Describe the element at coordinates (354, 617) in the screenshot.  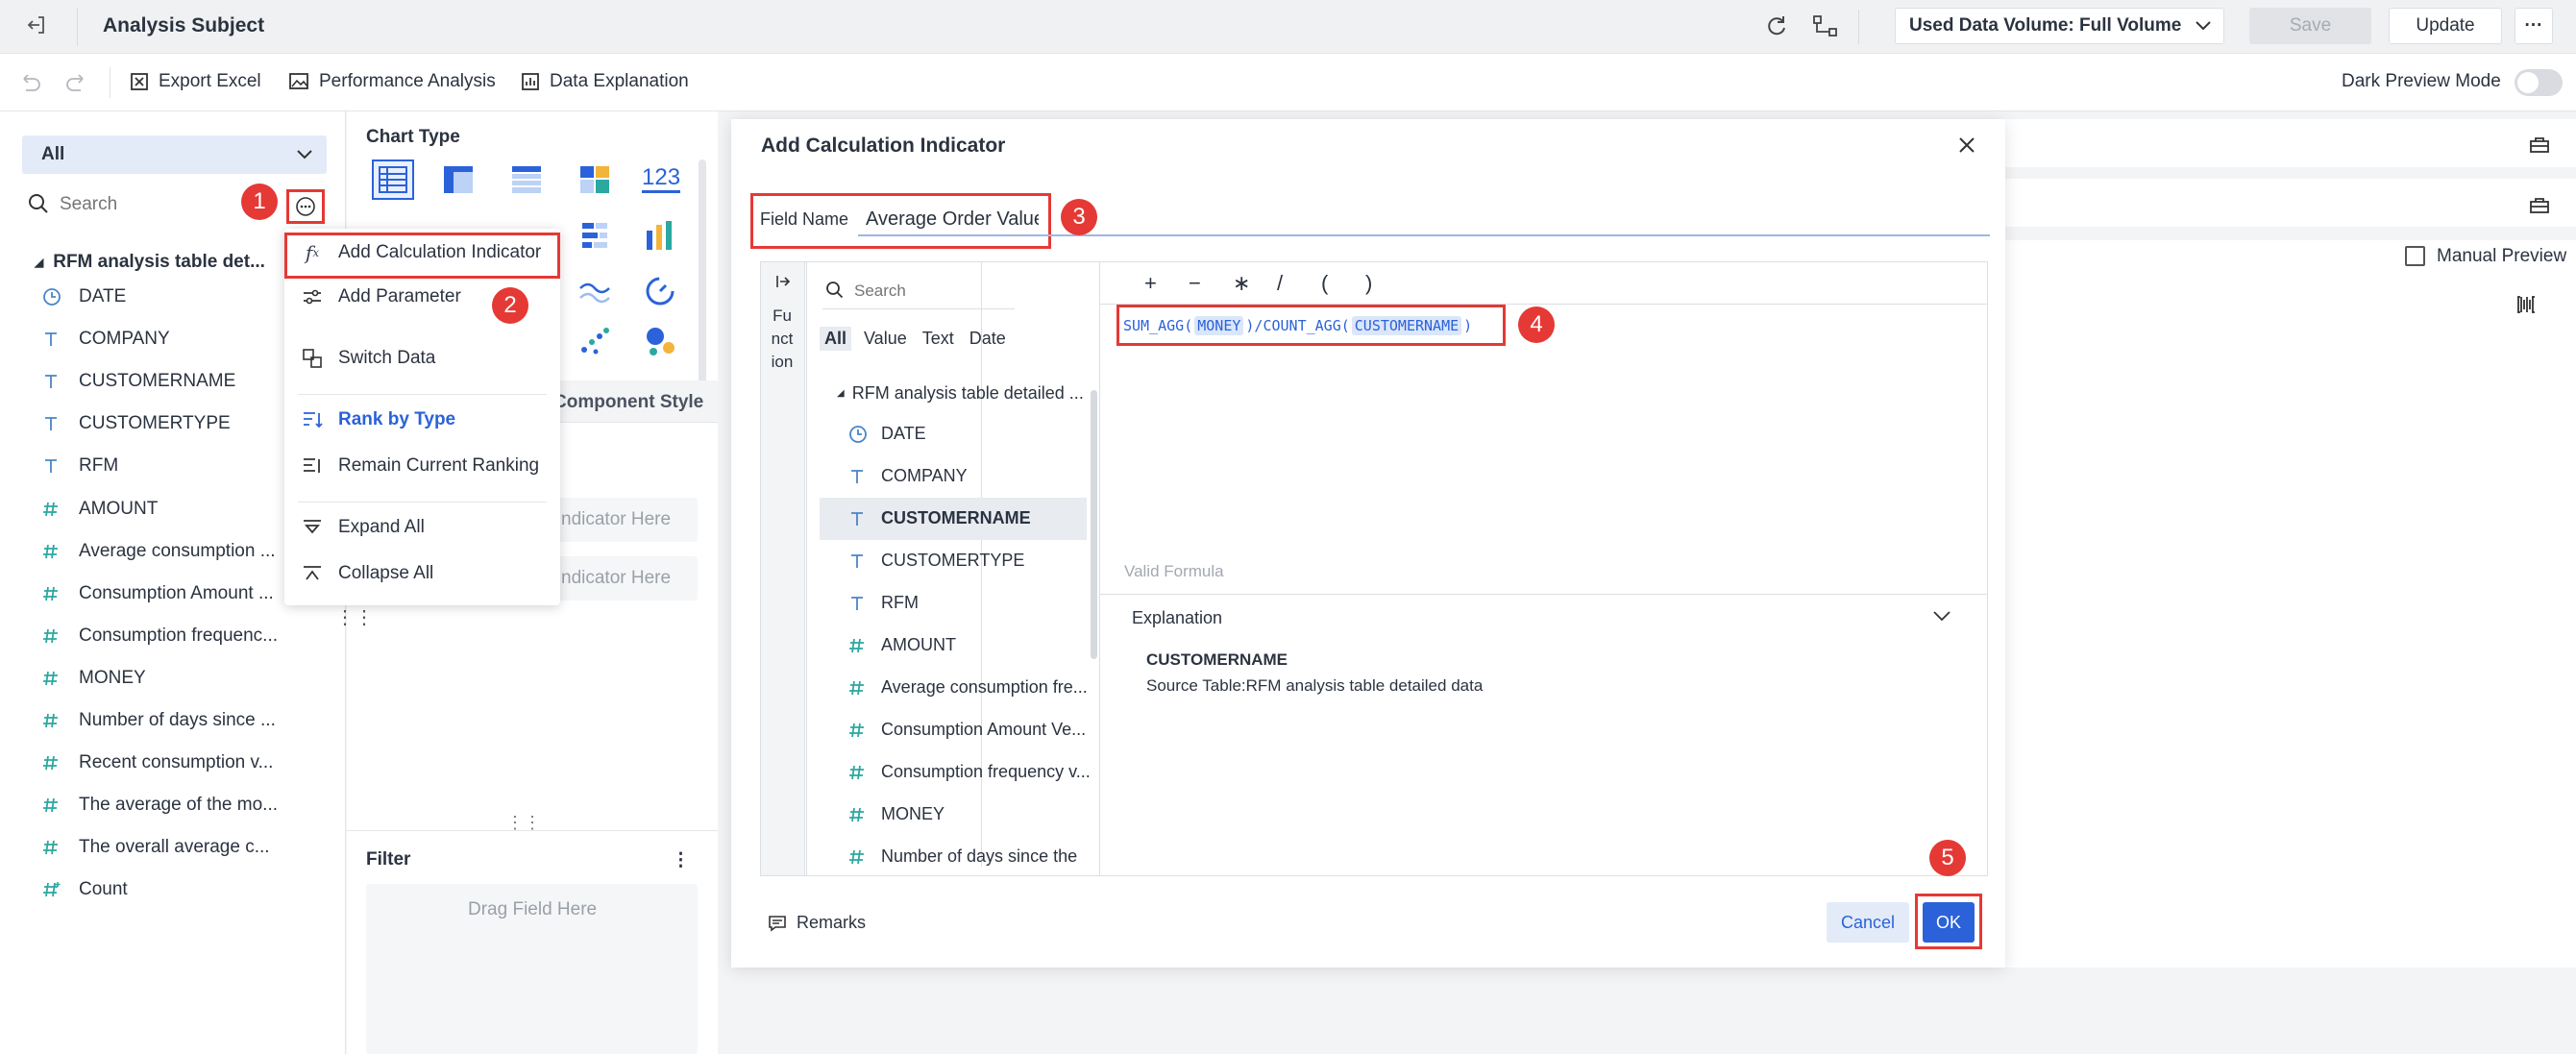
I see `drag-handle-icon: ⋮⋮` at that location.